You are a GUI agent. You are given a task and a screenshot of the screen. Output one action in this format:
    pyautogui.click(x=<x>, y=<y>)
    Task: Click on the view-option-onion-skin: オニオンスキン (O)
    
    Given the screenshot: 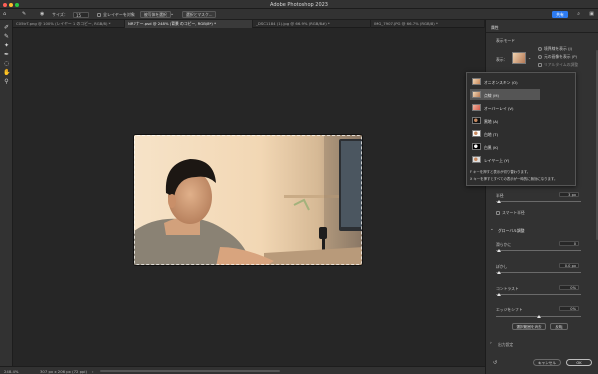 What is the action you would take?
    pyautogui.click(x=505, y=81)
    